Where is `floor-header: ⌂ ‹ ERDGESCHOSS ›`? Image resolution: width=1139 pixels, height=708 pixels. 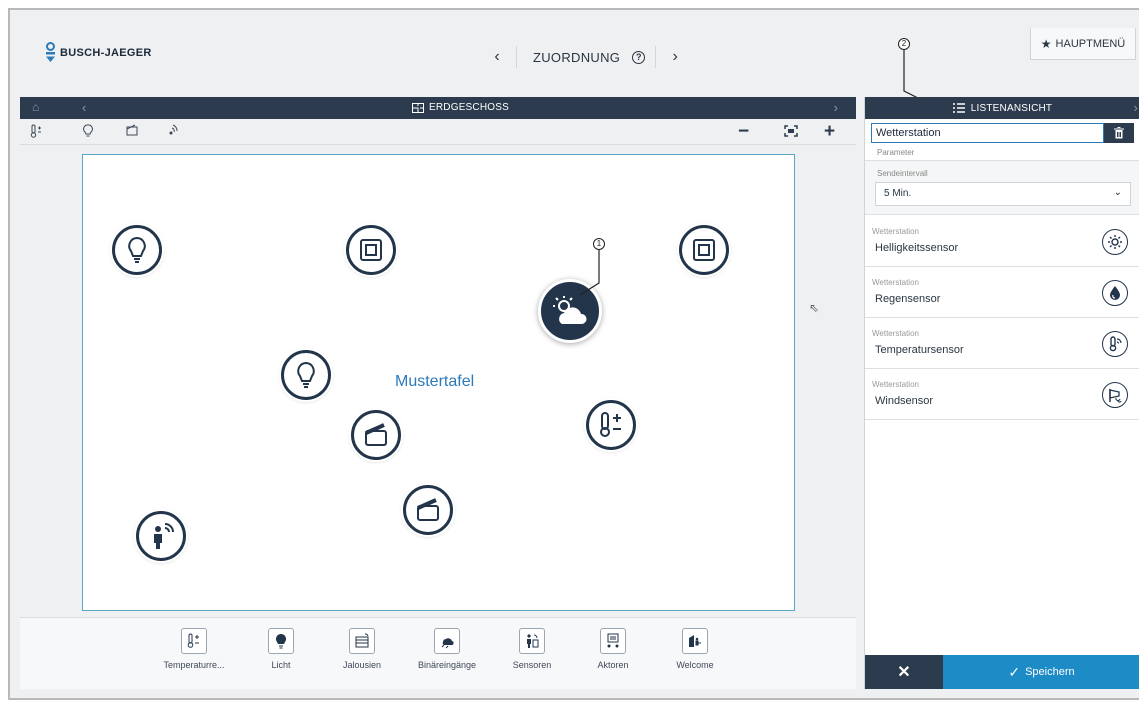 floor-header: ⌂ ‹ ERDGESCHOSS › is located at coordinates (438, 108).